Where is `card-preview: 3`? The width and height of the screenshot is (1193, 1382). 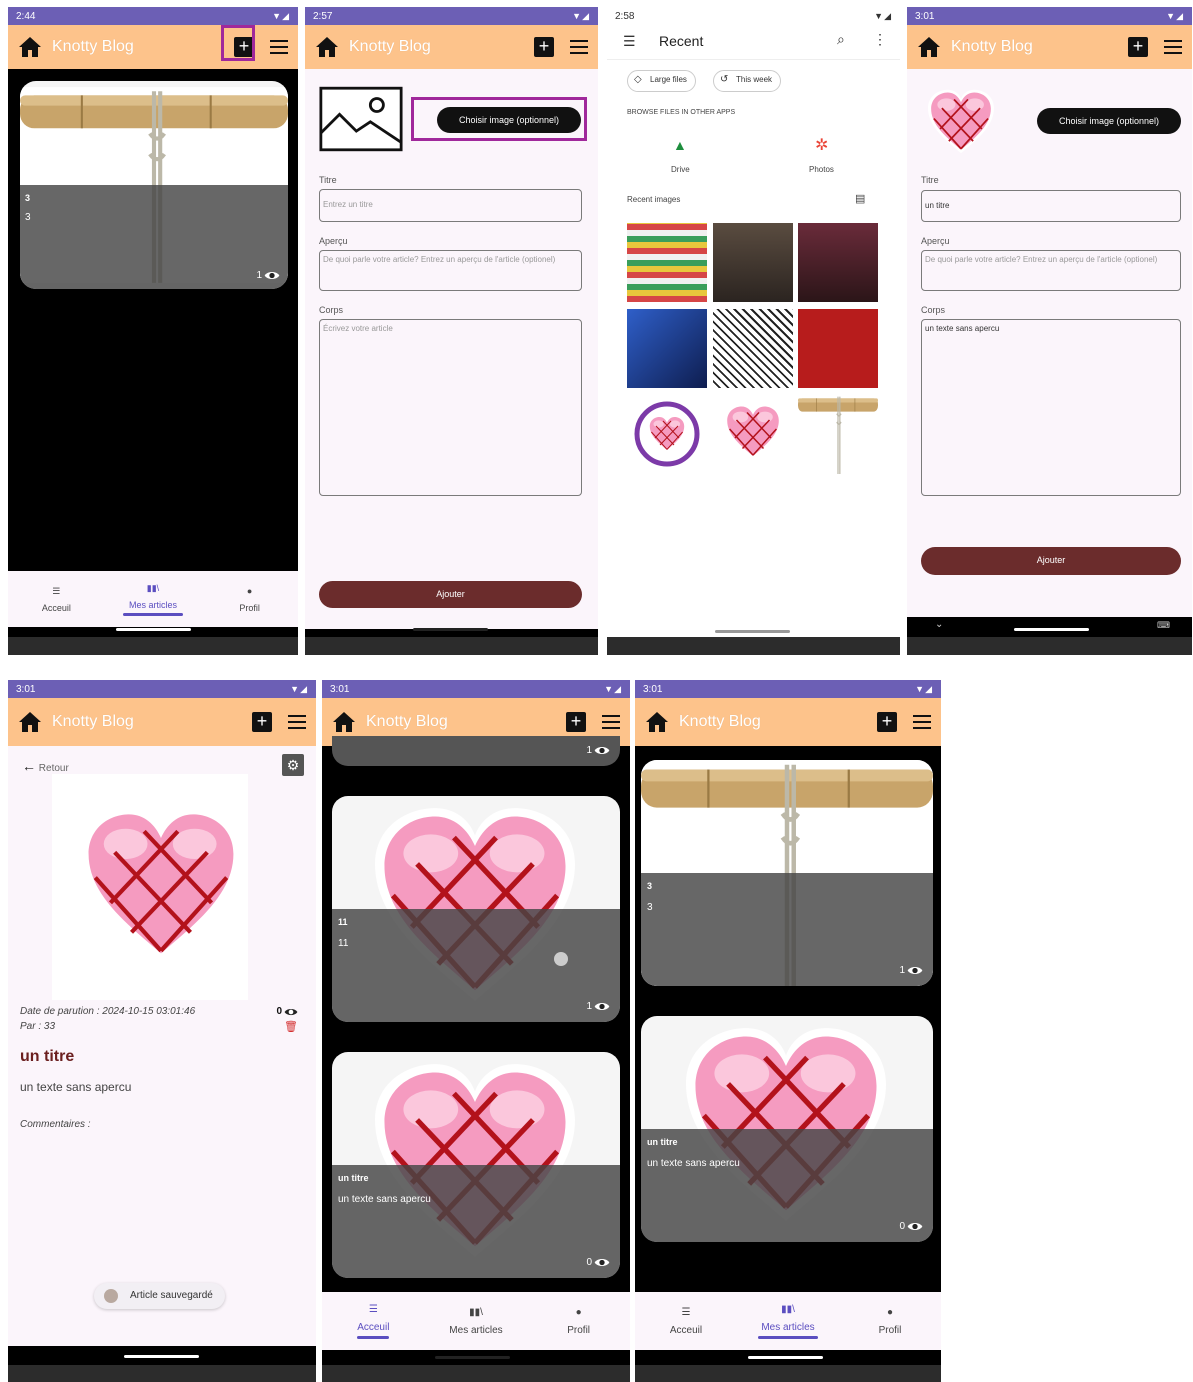 card-preview: 3 is located at coordinates (28, 217).